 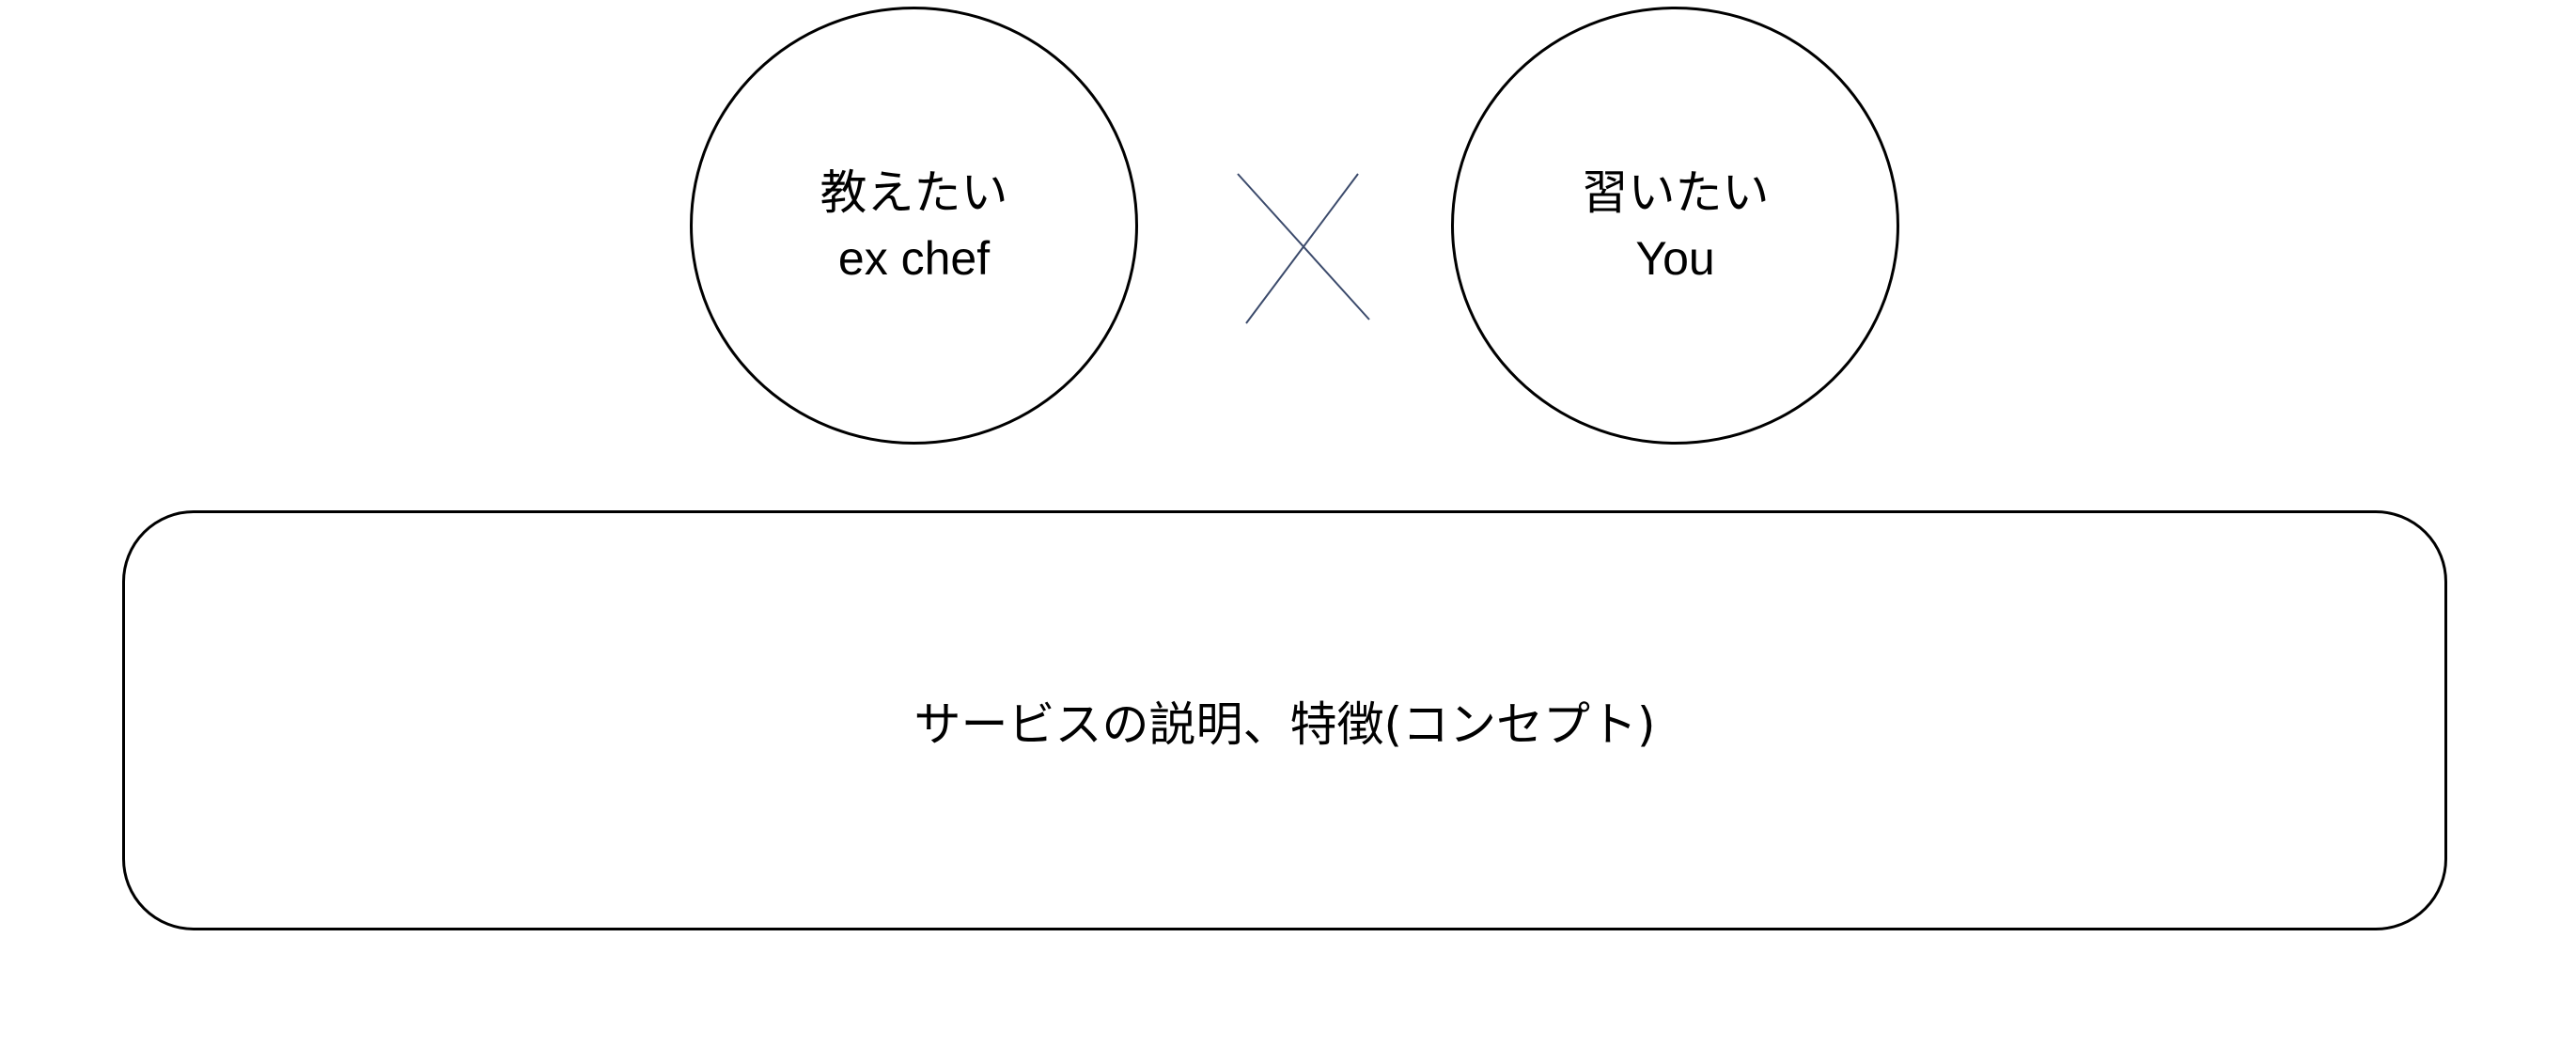 What do you see at coordinates (914, 258) in the screenshot?
I see `teacher-circle-subtitle: ex chef` at bounding box center [914, 258].